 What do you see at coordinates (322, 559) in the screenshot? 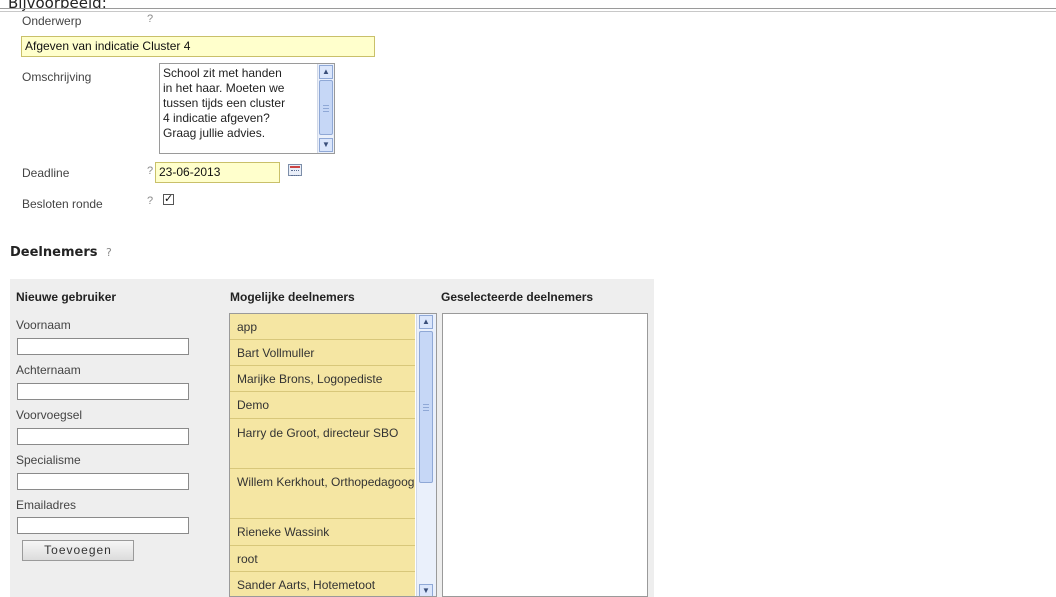
I see `list-item: root` at bounding box center [322, 559].